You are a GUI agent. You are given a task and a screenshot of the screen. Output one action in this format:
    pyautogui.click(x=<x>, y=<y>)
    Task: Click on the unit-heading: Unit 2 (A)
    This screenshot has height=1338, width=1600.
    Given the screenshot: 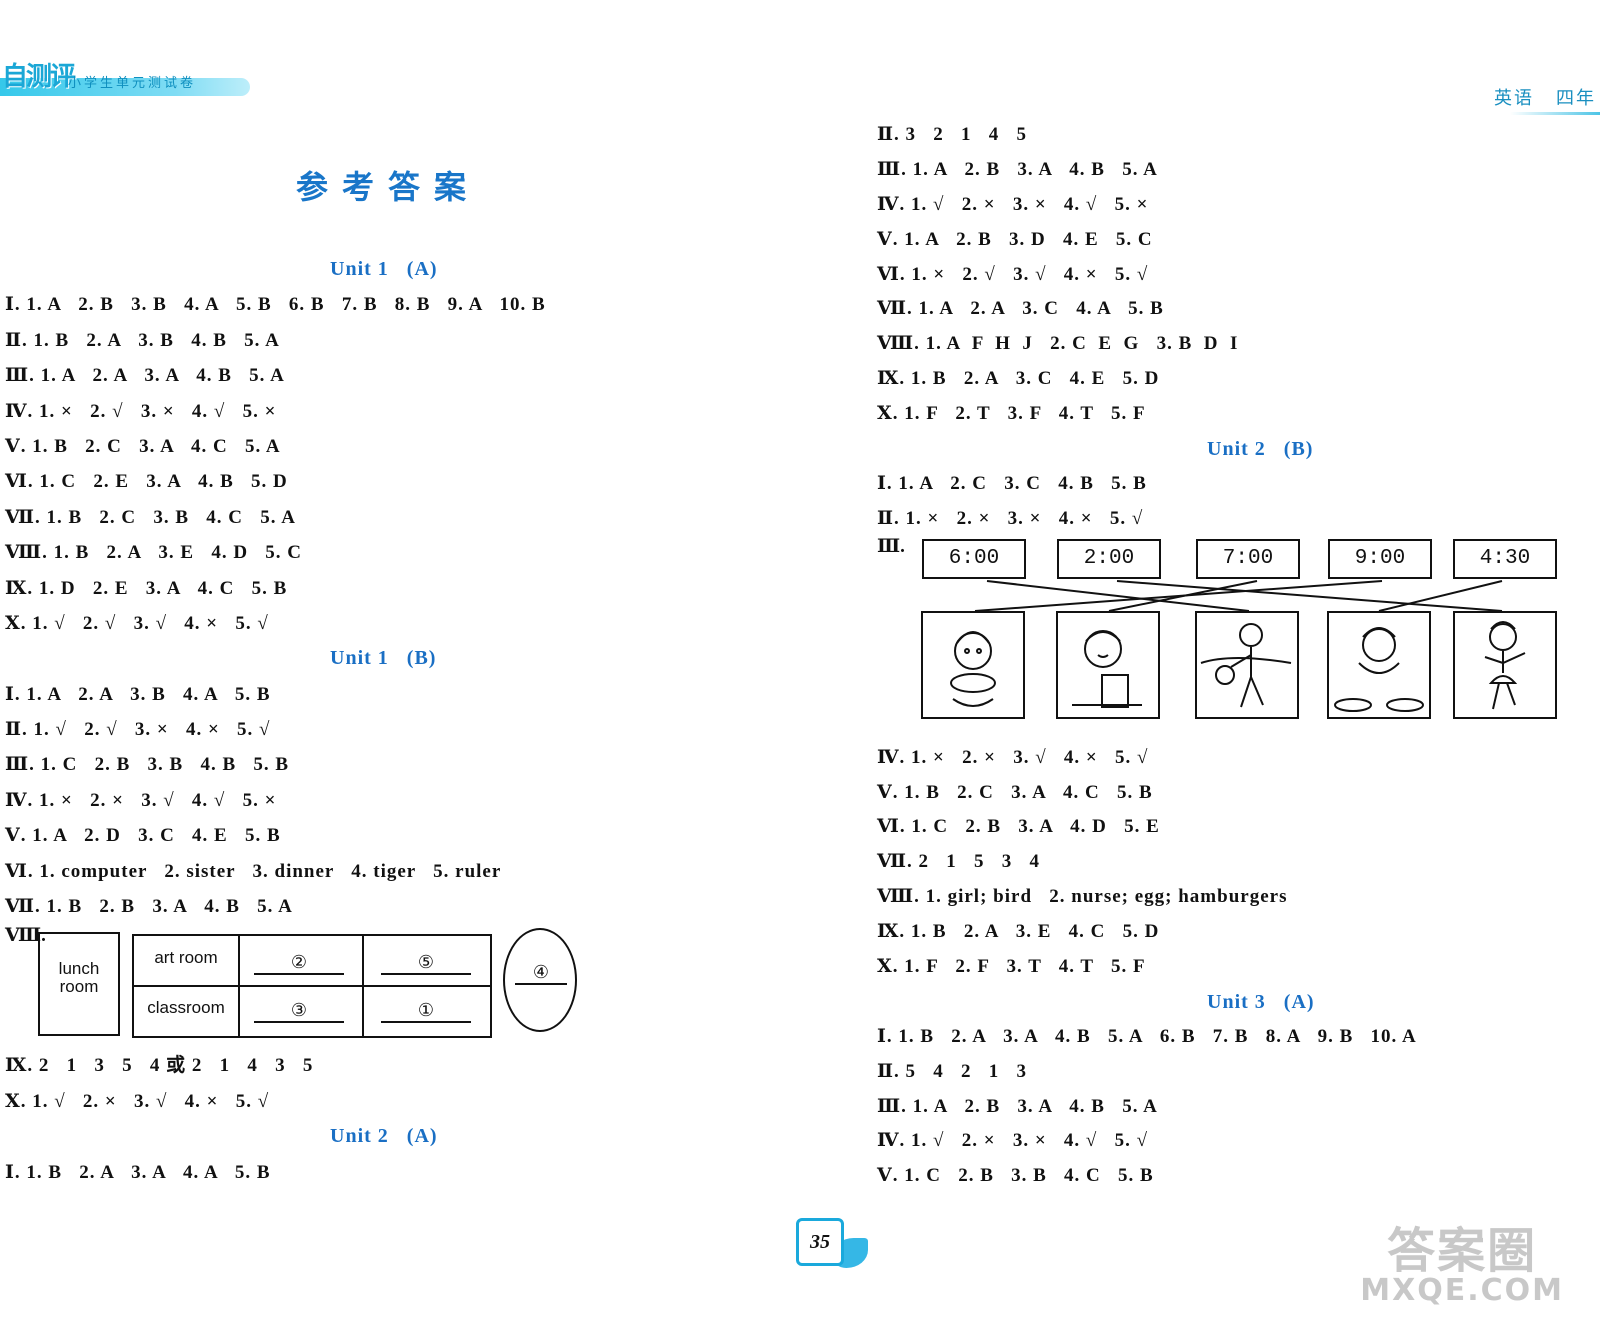 What is the action you would take?
    pyautogui.click(x=384, y=1136)
    